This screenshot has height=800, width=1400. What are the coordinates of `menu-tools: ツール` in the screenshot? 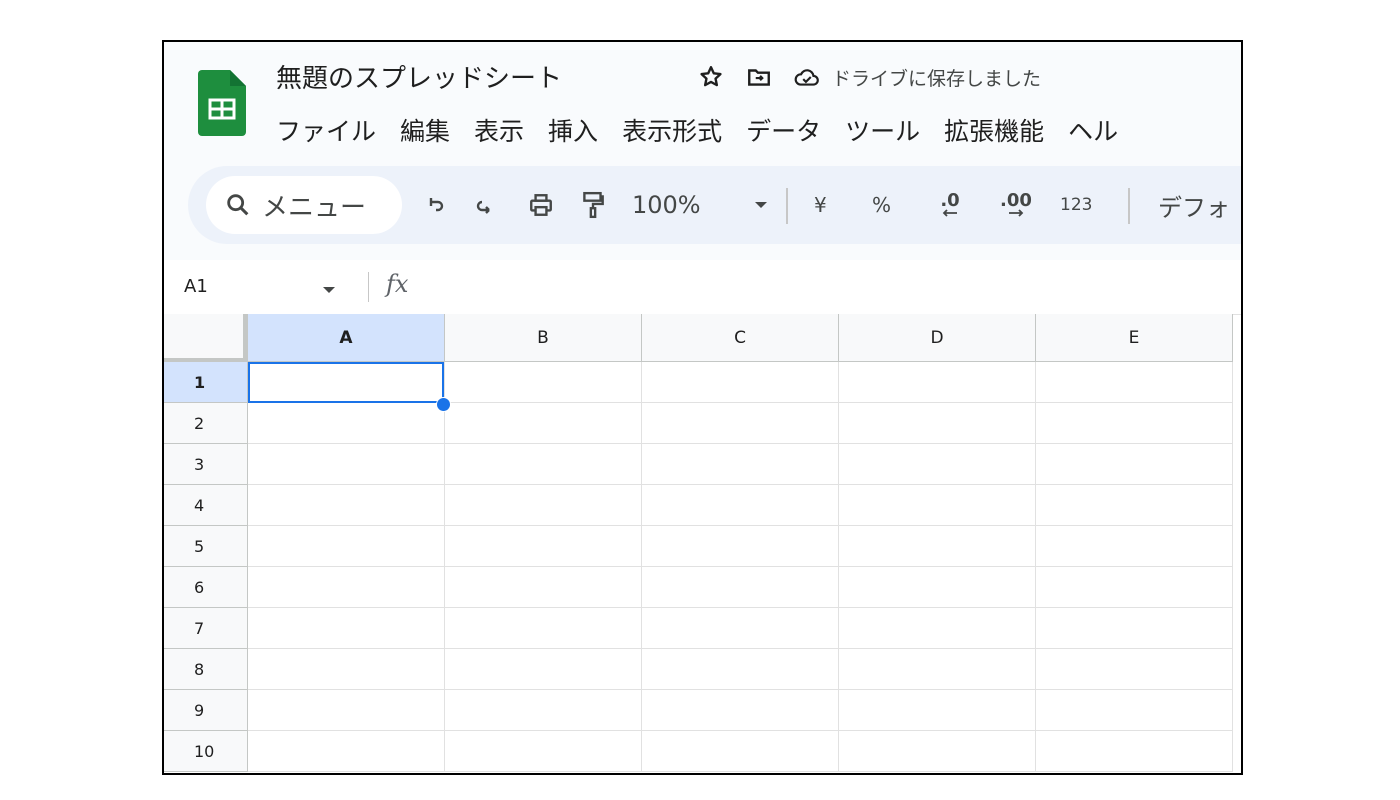 It's located at (882, 130).